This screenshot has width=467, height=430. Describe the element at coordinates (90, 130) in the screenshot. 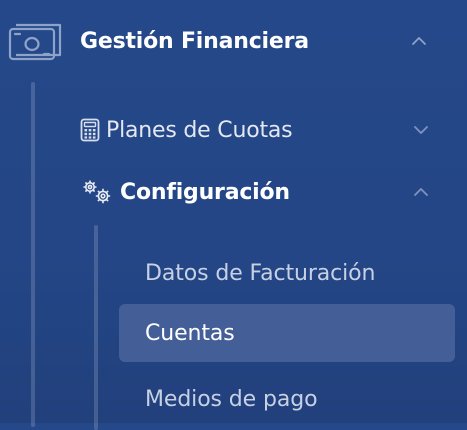

I see `calculator-icon` at that location.